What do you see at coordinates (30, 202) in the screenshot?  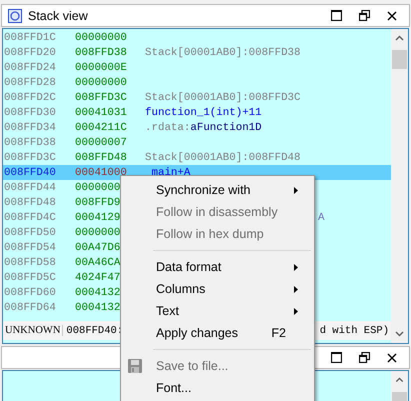 I see `stack-address: 008FFD48` at bounding box center [30, 202].